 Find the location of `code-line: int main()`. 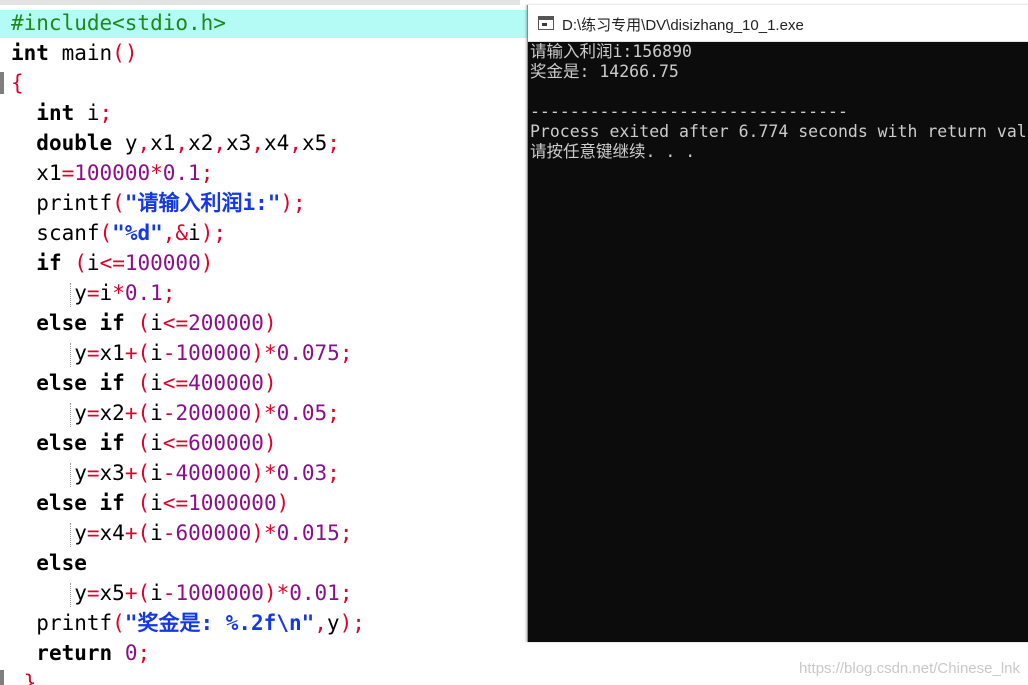

code-line: int main() is located at coordinates (188, 53).